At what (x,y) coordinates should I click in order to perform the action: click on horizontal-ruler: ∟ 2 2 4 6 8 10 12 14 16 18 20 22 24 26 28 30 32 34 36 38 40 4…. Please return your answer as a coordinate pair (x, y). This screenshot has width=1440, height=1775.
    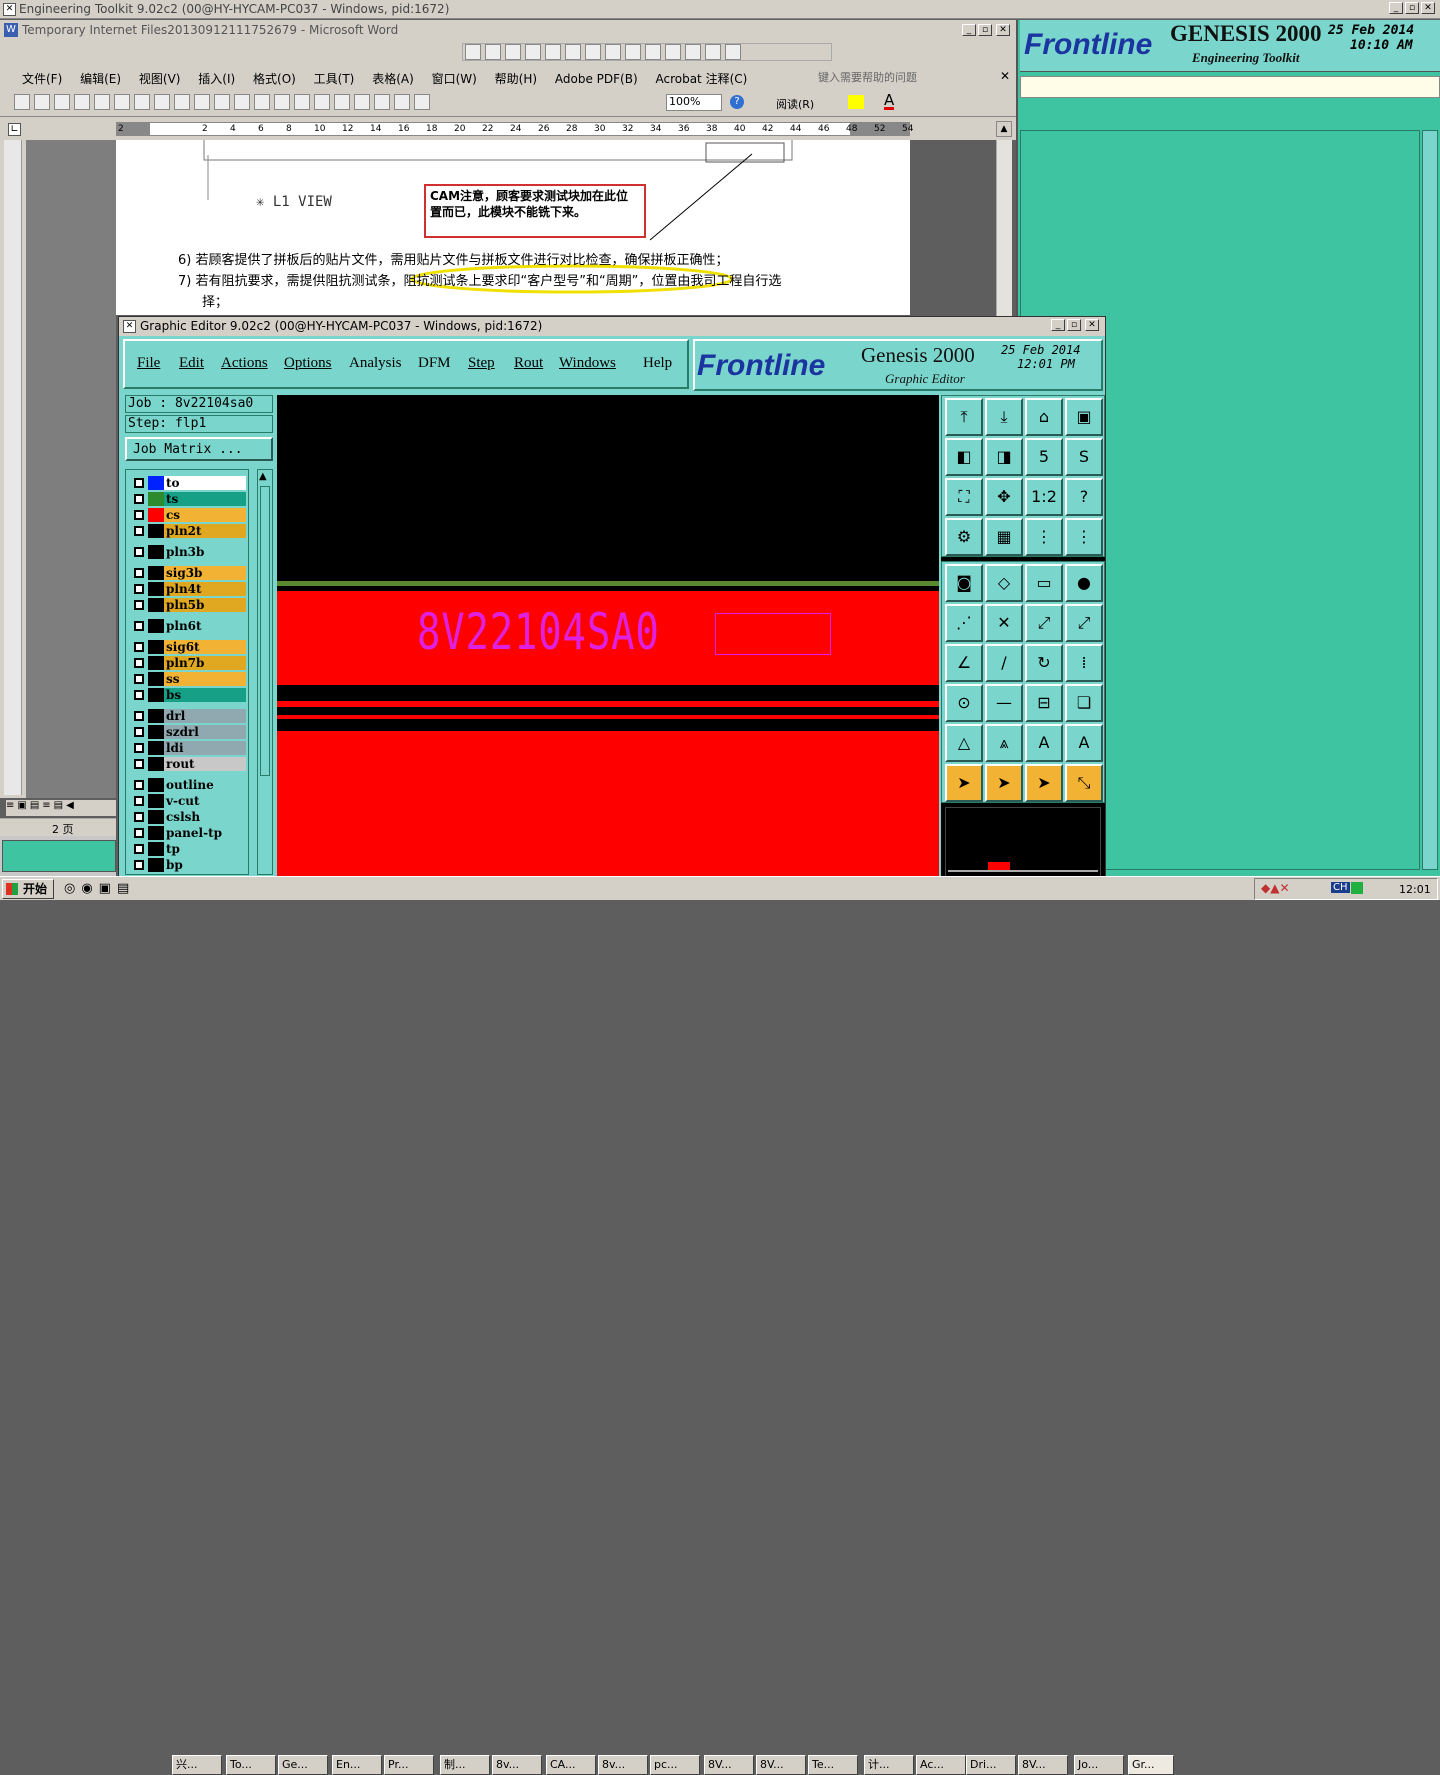
    Looking at the image, I should click on (508, 128).